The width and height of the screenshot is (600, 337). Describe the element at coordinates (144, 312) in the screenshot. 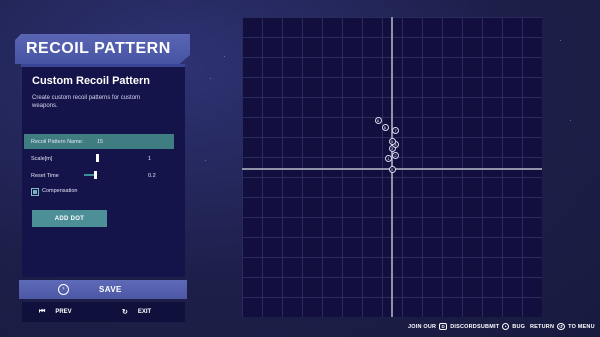

I see `exit-label: EXIT` at that location.